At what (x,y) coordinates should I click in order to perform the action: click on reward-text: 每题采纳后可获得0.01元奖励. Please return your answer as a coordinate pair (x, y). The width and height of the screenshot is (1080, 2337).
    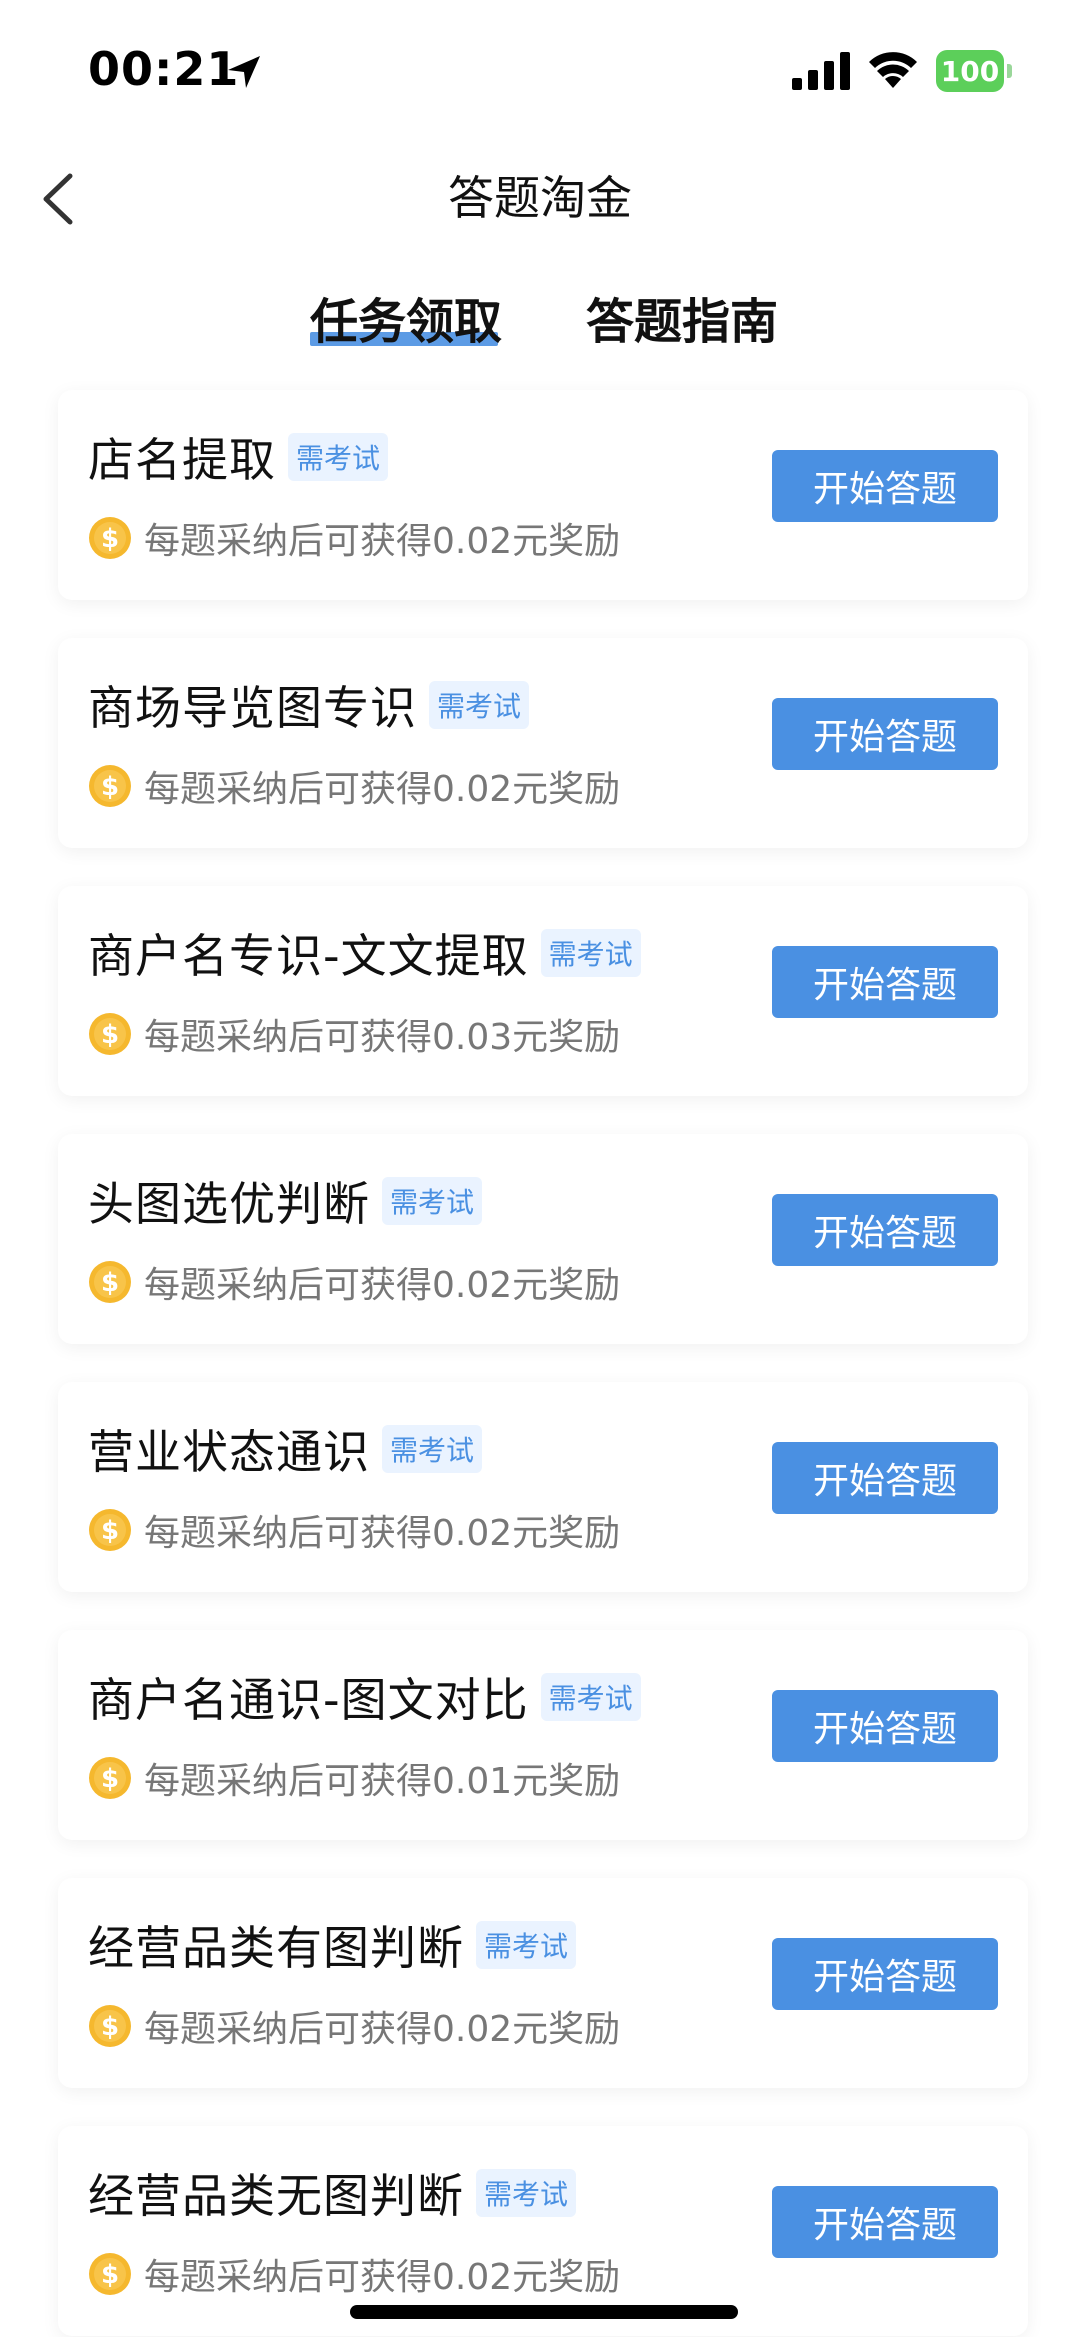
    Looking at the image, I should click on (382, 1781).